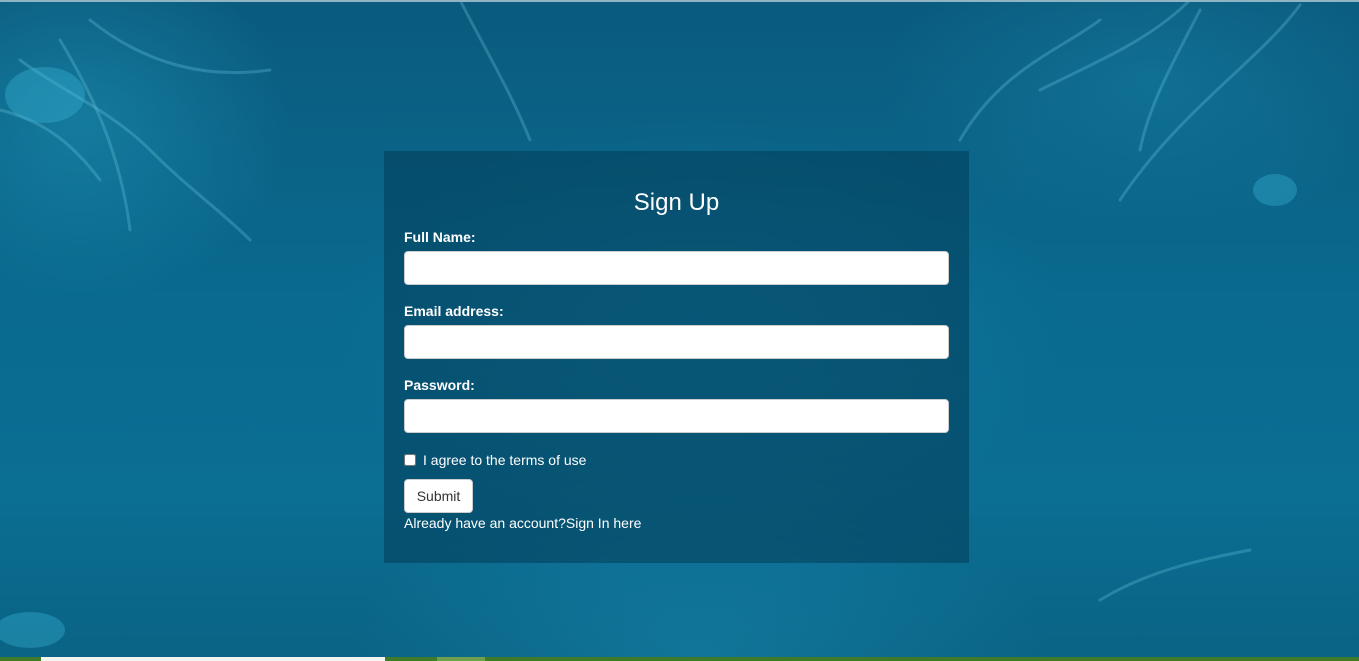 Image resolution: width=1359 pixels, height=661 pixels. What do you see at coordinates (676, 202) in the screenshot?
I see `form-title: Sign Up` at bounding box center [676, 202].